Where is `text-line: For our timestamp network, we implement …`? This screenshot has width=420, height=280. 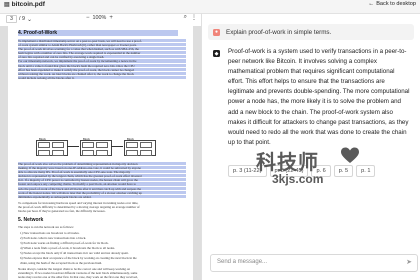
text-line: For our timestamp network, we implement … is located at coordinates (102, 61).